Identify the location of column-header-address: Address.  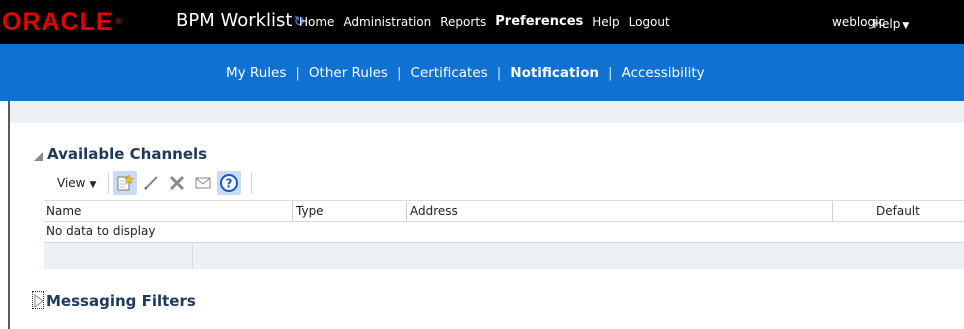
(434, 211).